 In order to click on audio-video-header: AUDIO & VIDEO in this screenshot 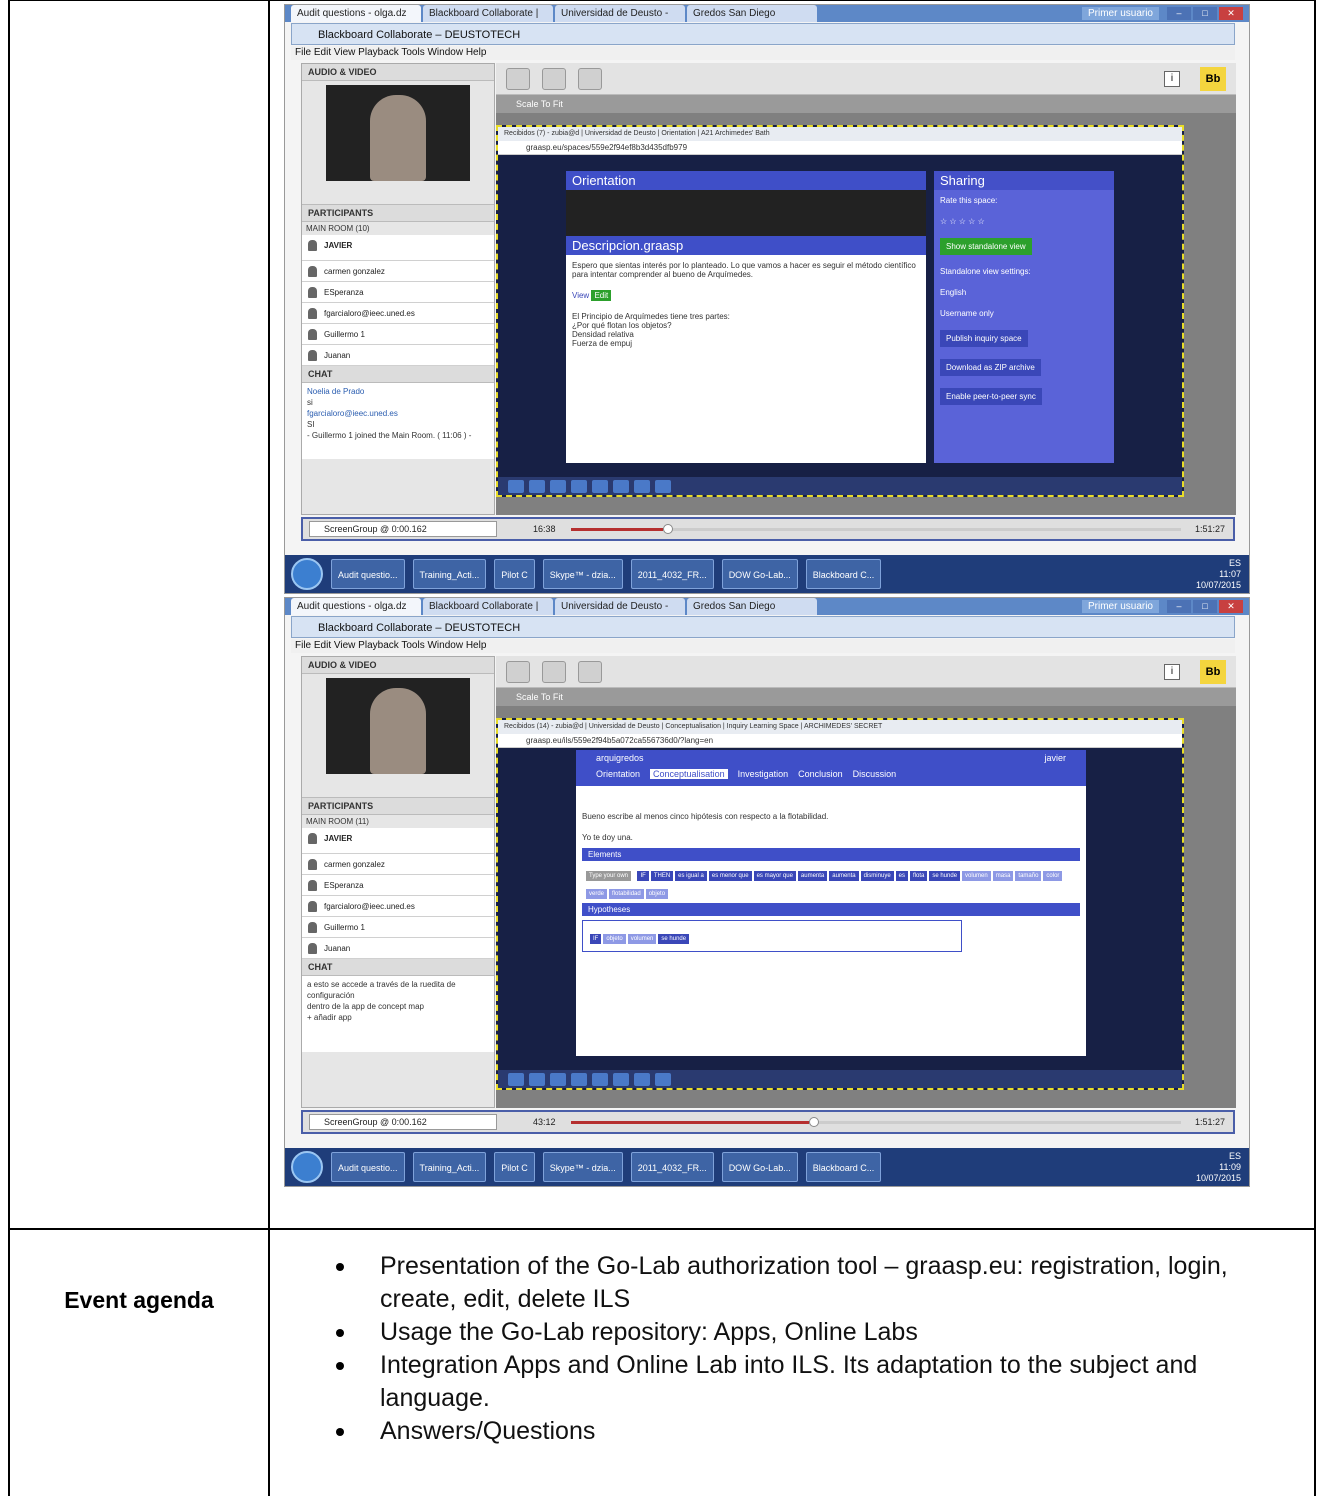, I will do `click(398, 72)`.